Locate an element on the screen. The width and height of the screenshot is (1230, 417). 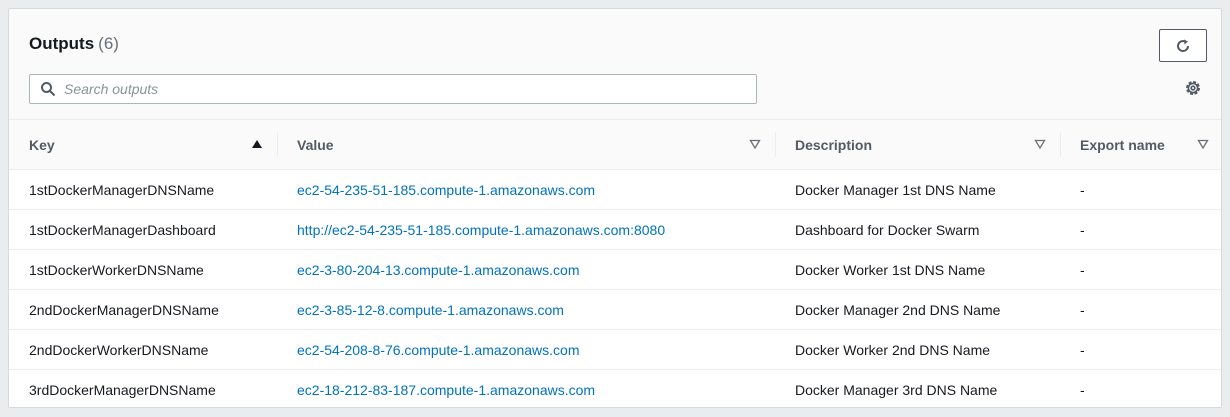
cell-description: Docker Manager 2nd DNS Name is located at coordinates (917, 309).